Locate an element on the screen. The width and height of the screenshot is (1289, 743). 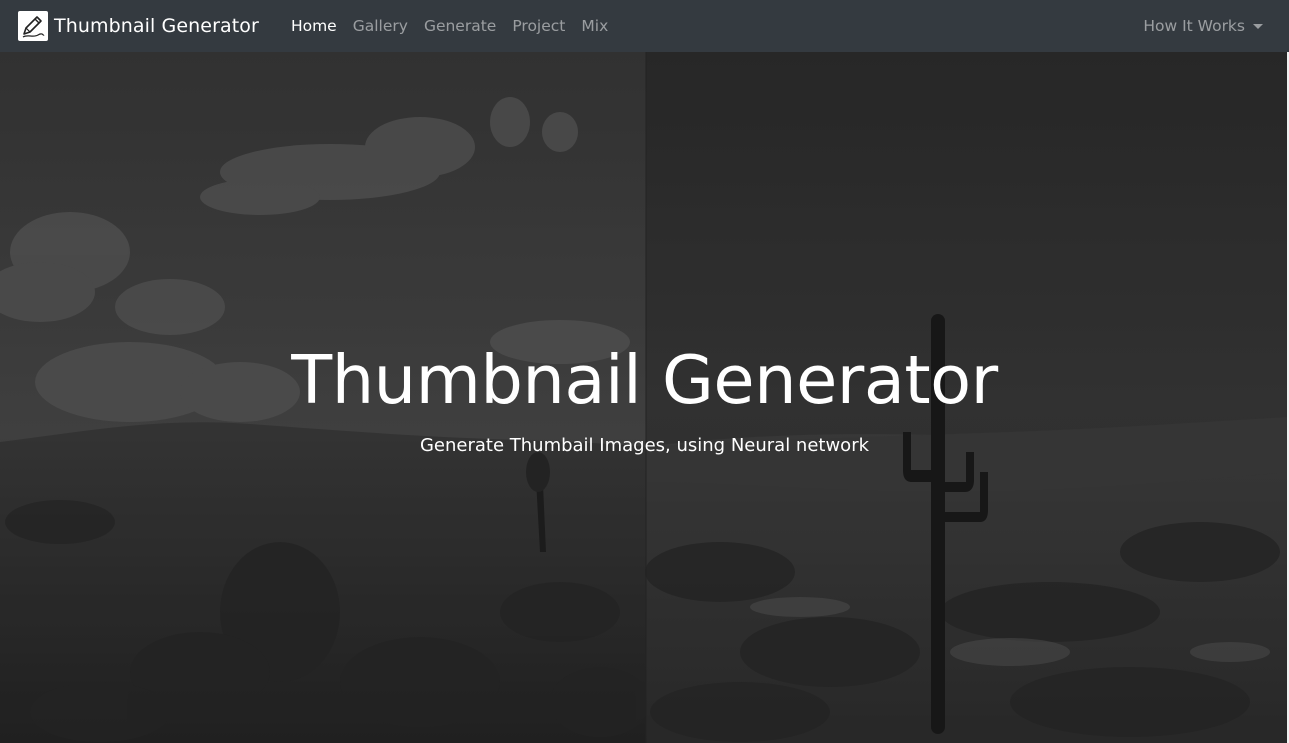
how-it-works-label: How It Works is located at coordinates (1194, 26).